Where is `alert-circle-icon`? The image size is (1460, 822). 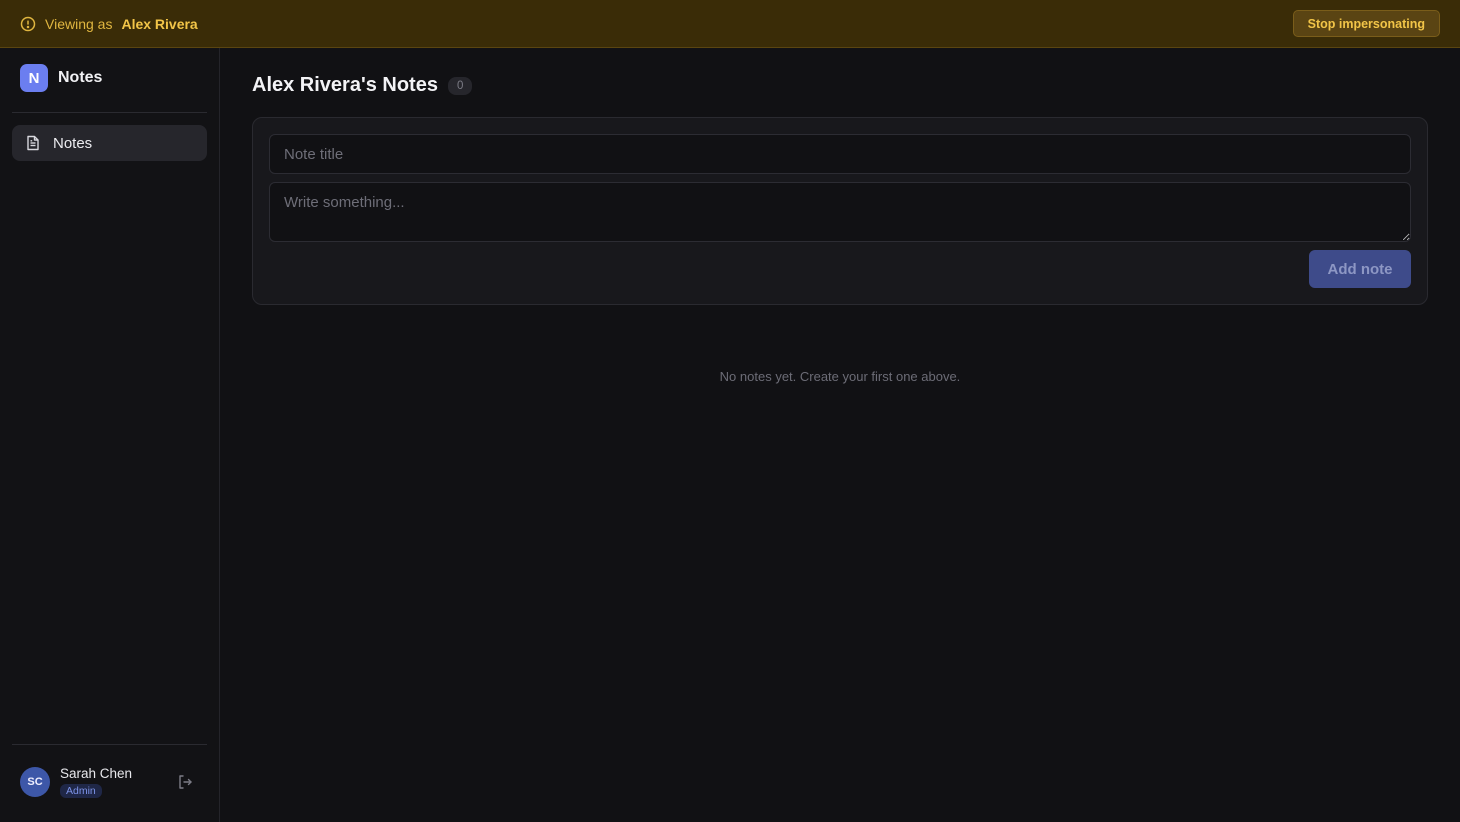 alert-circle-icon is located at coordinates (28, 24).